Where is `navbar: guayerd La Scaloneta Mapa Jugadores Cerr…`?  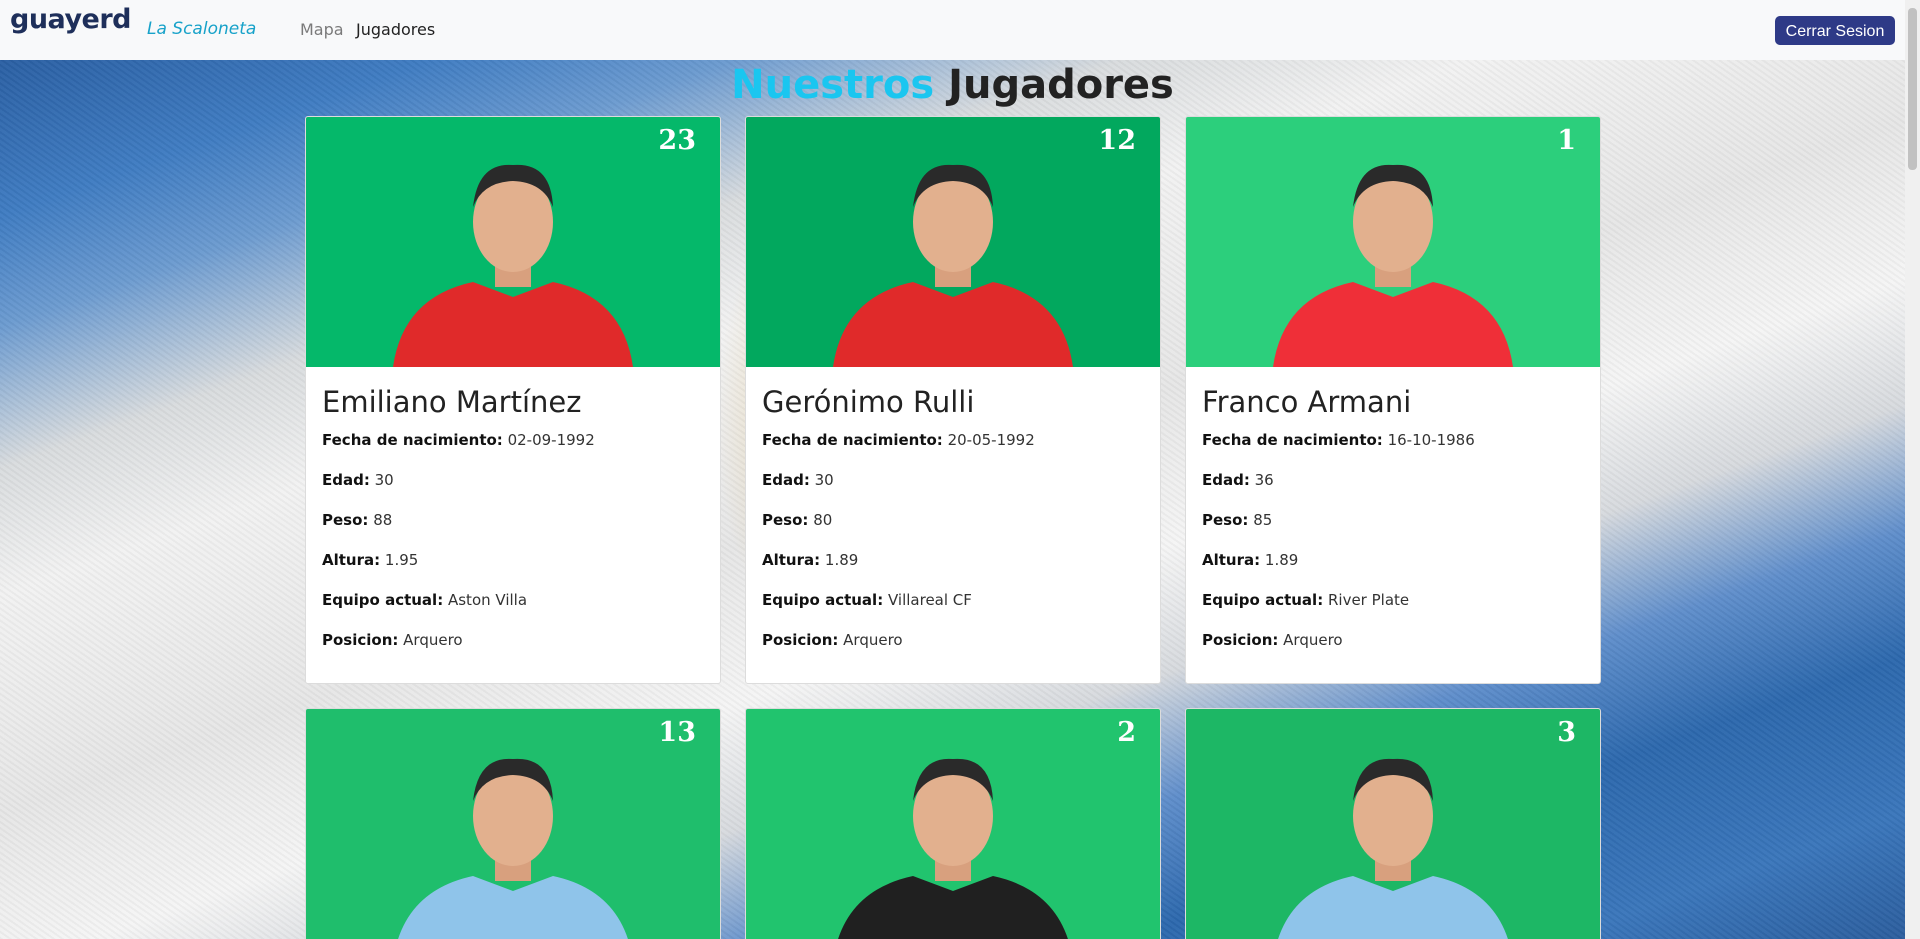
navbar: guayerd La Scaloneta Mapa Jugadores Cerr… is located at coordinates (952, 30).